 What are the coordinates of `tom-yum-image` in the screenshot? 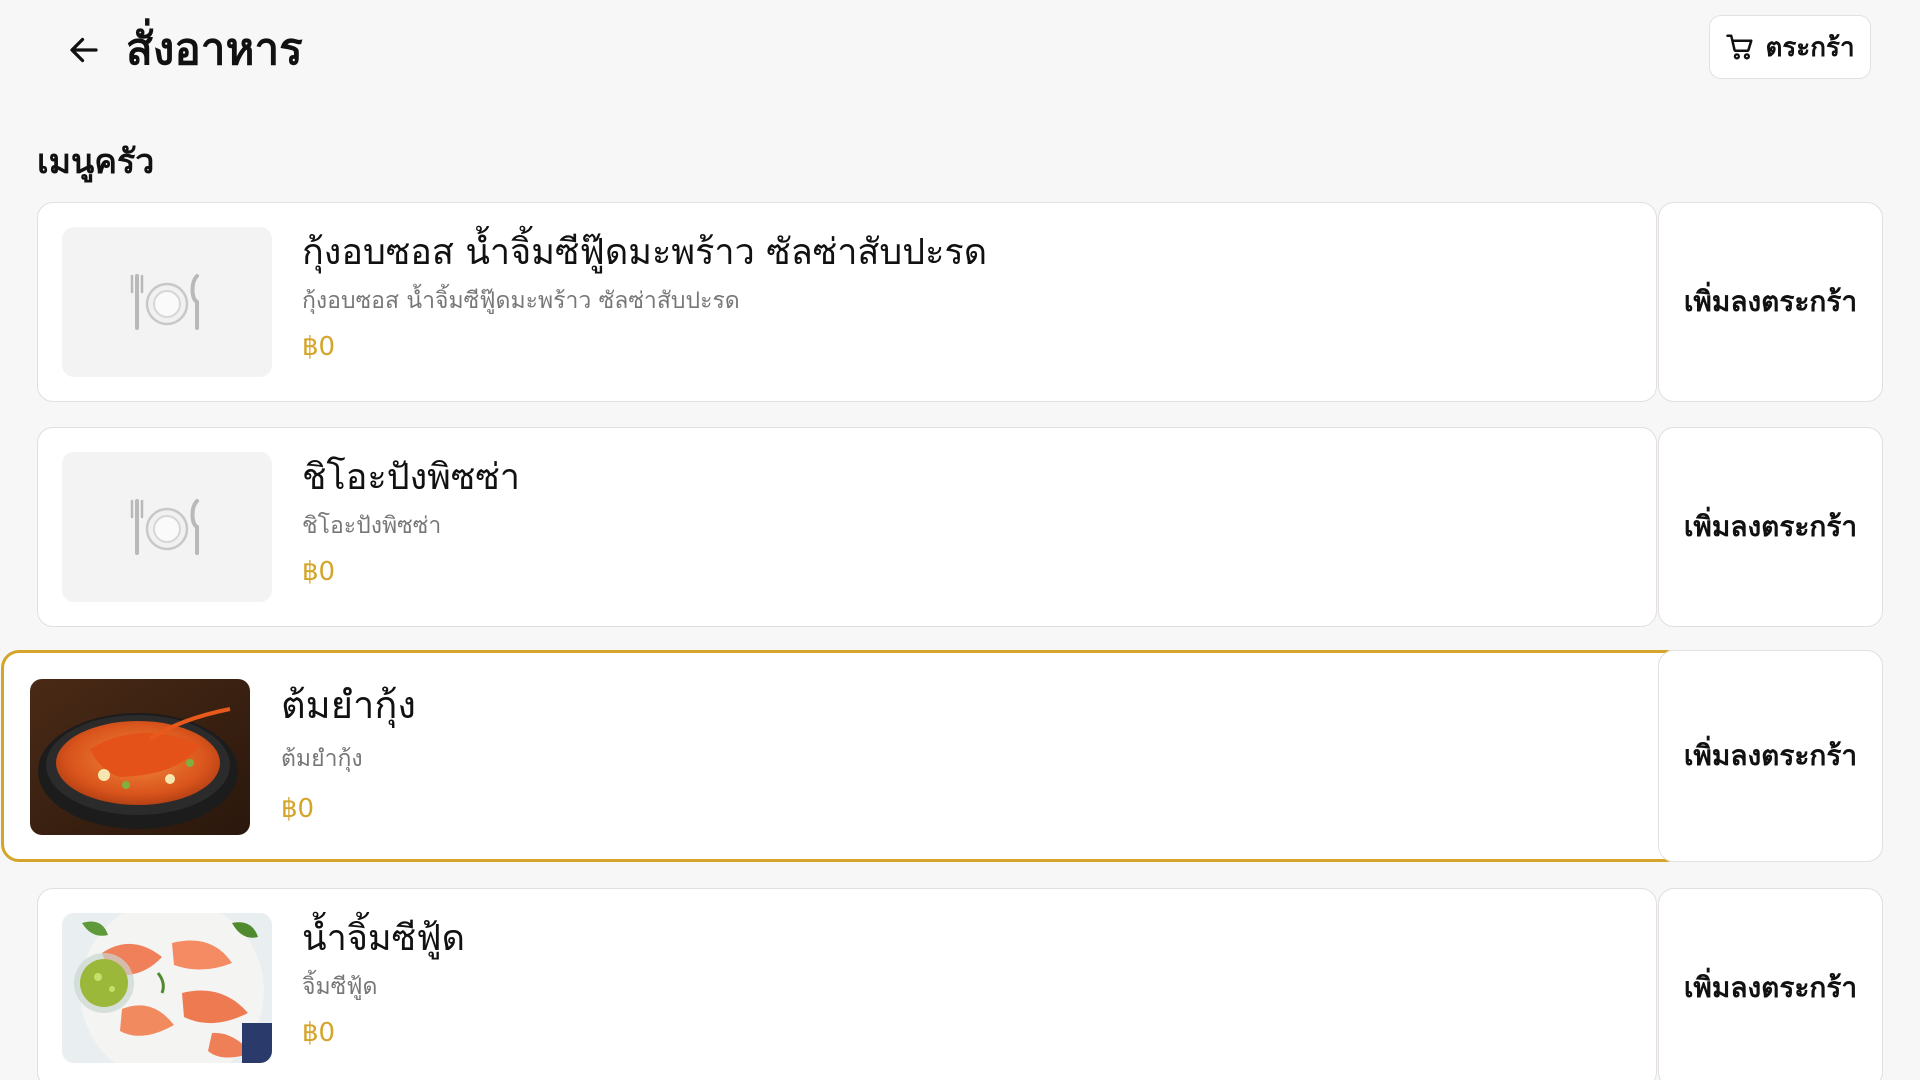 It's located at (140, 757).